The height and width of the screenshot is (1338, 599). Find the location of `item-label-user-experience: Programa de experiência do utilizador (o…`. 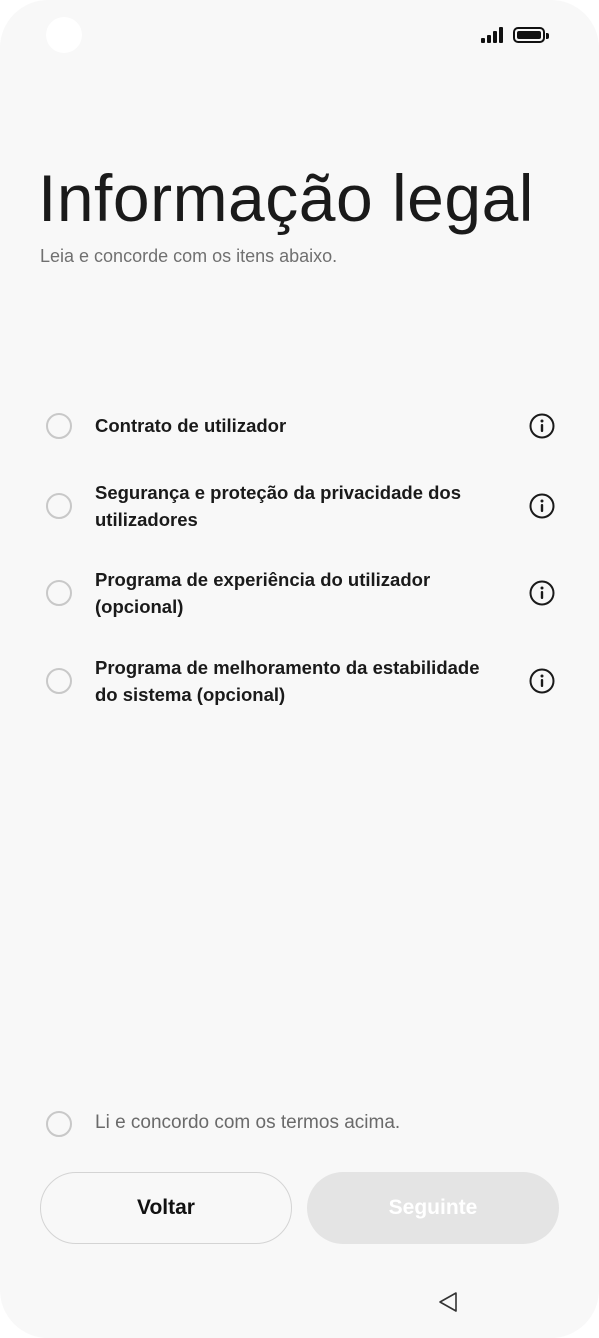

item-label-user-experience: Programa de experiência do utilizador (o… is located at coordinates (300, 593).